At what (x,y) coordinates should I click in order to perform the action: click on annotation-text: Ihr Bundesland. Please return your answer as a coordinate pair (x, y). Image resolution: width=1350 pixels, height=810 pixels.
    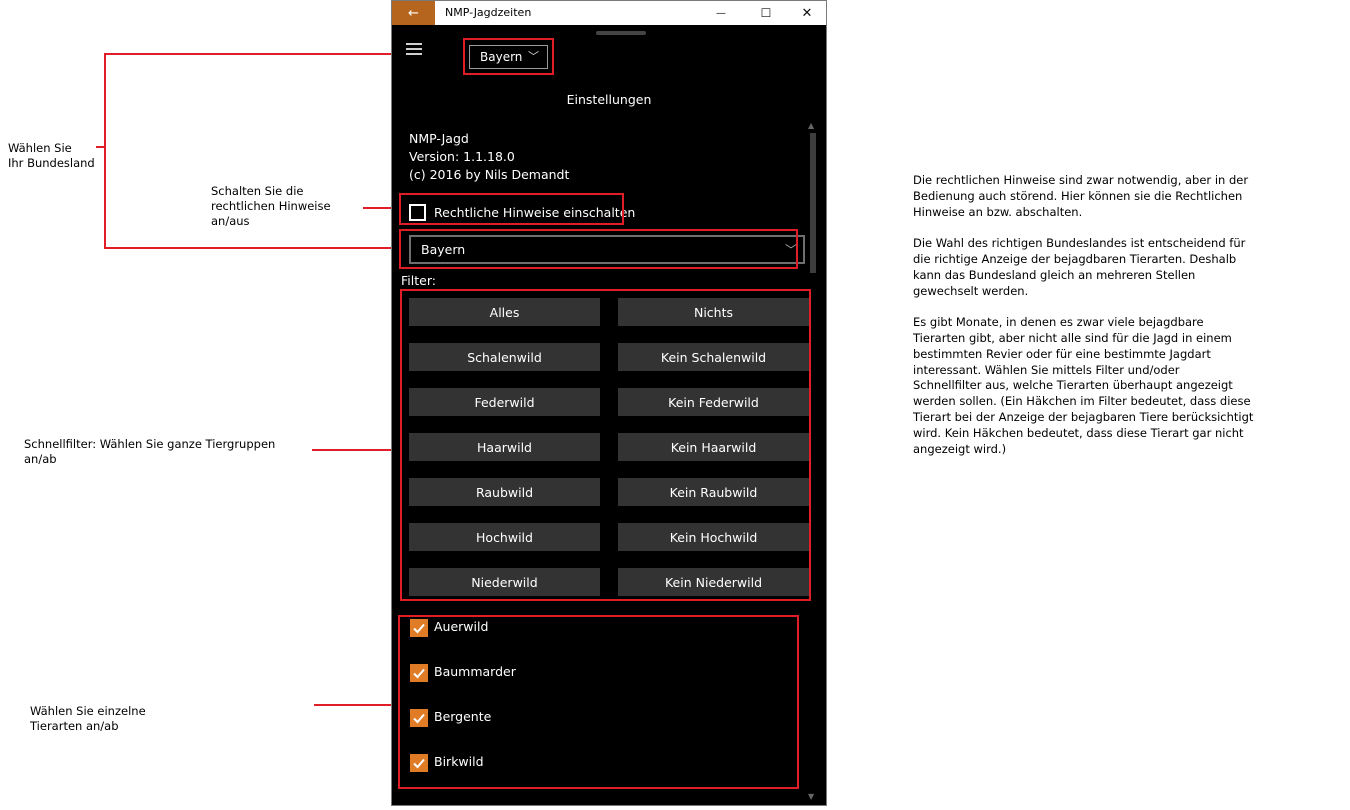
    Looking at the image, I should click on (51, 163).